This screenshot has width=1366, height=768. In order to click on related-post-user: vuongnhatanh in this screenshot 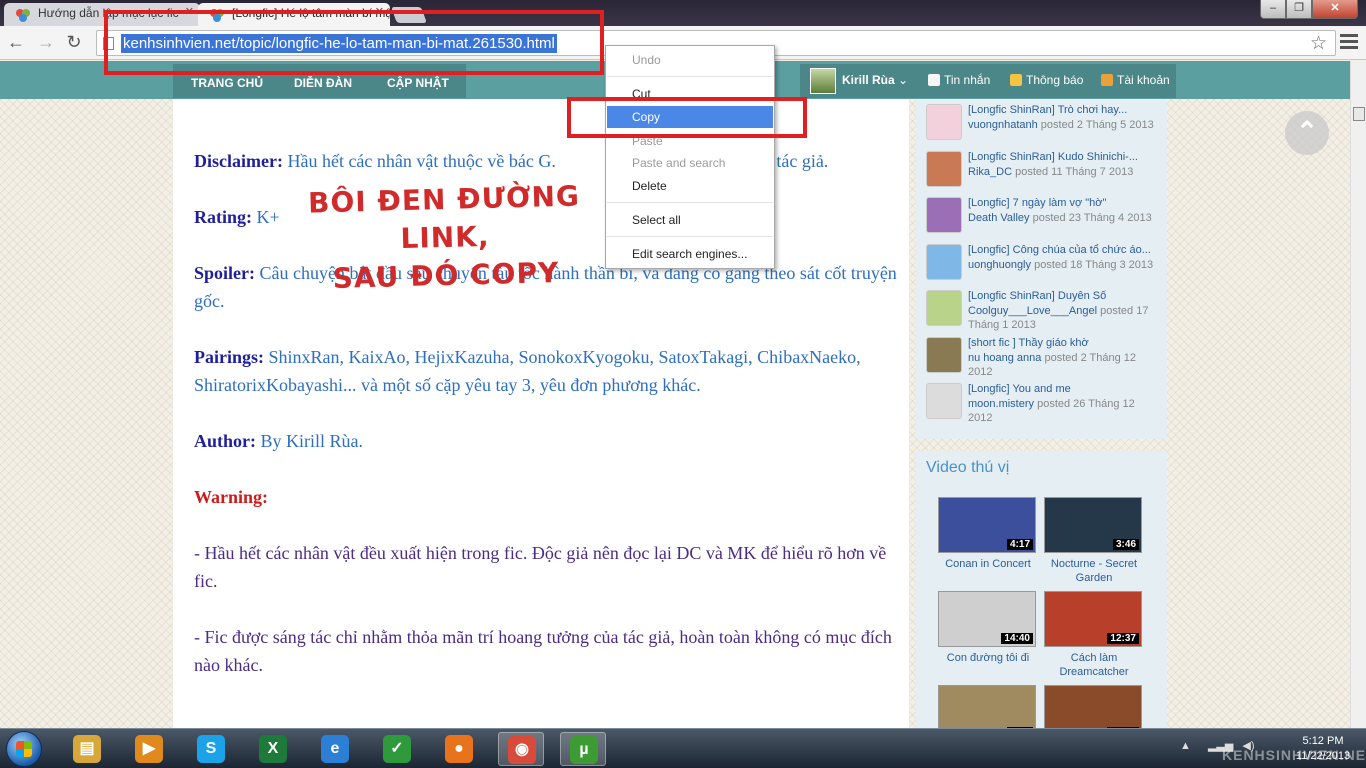, I will do `click(1003, 125)`.